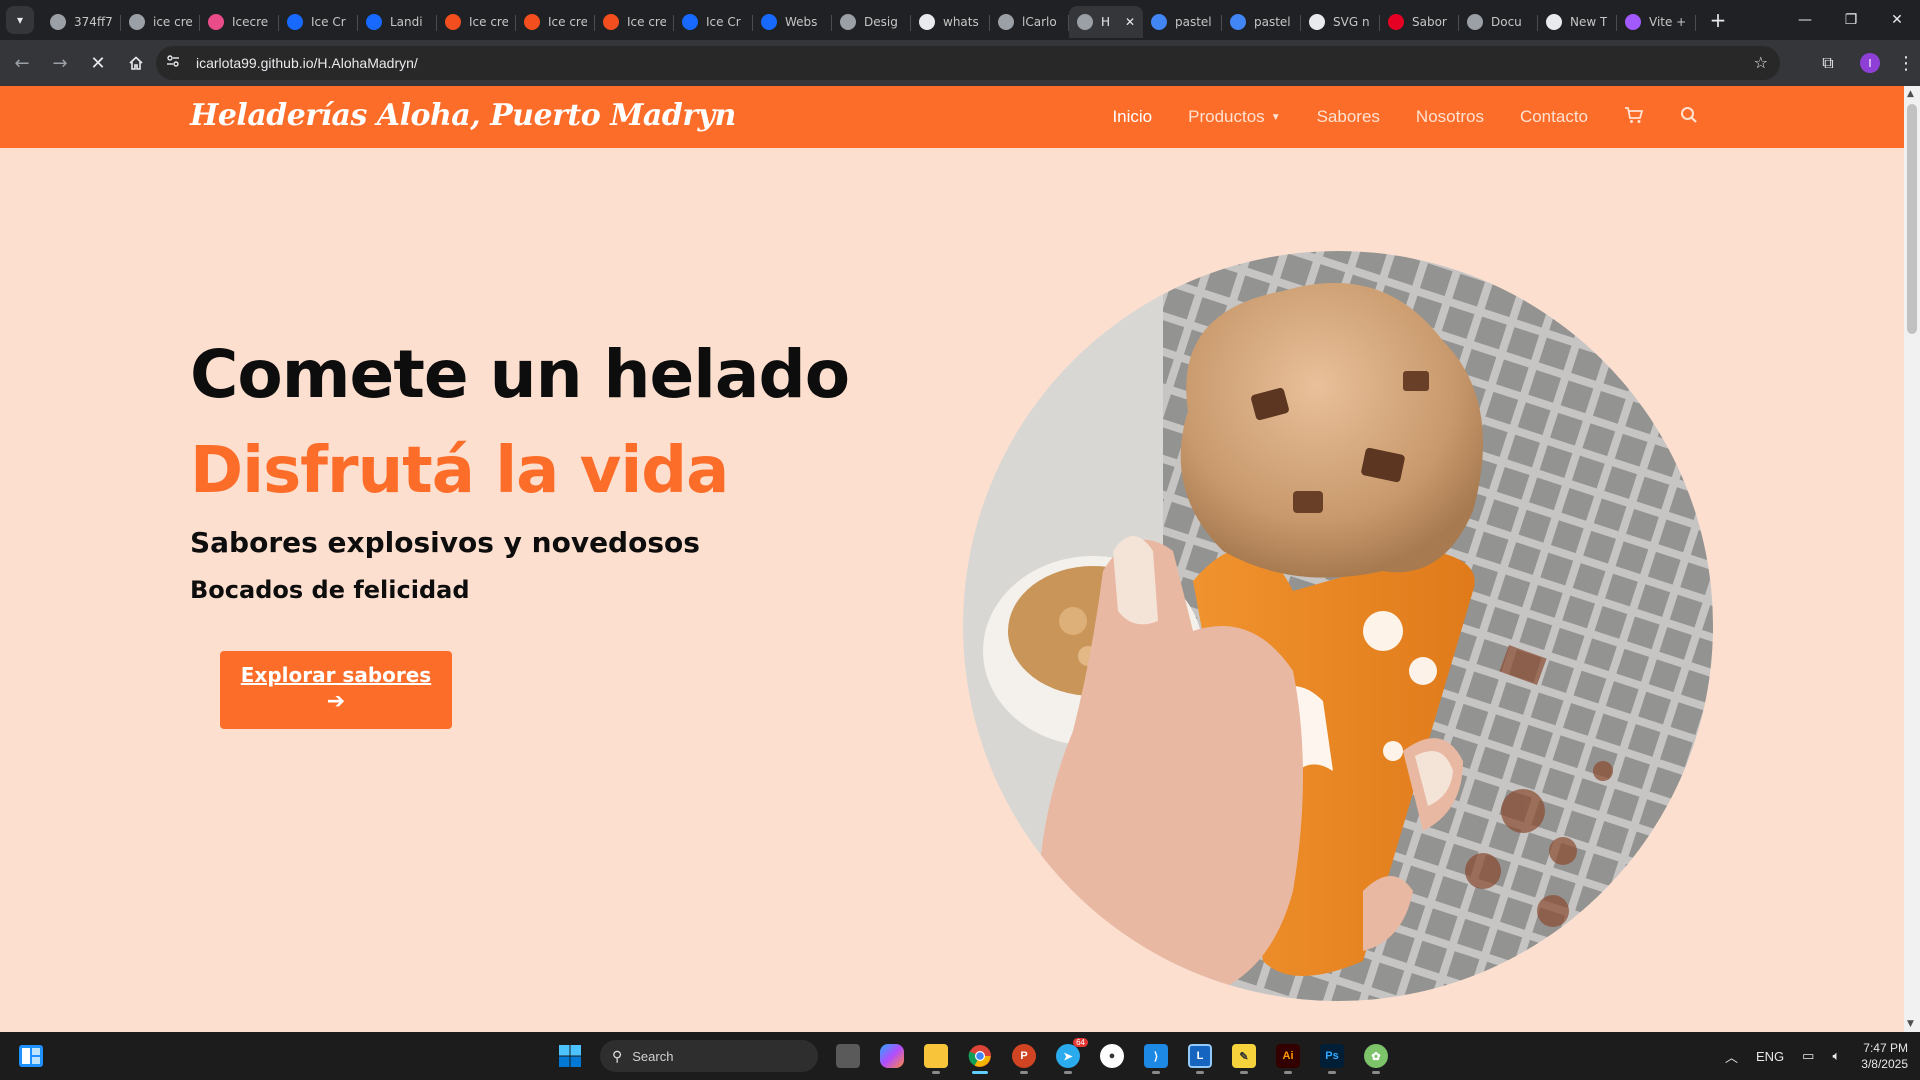 This screenshot has width=1920, height=1080. I want to click on back-arrow-icon: ←, so click(22, 63).